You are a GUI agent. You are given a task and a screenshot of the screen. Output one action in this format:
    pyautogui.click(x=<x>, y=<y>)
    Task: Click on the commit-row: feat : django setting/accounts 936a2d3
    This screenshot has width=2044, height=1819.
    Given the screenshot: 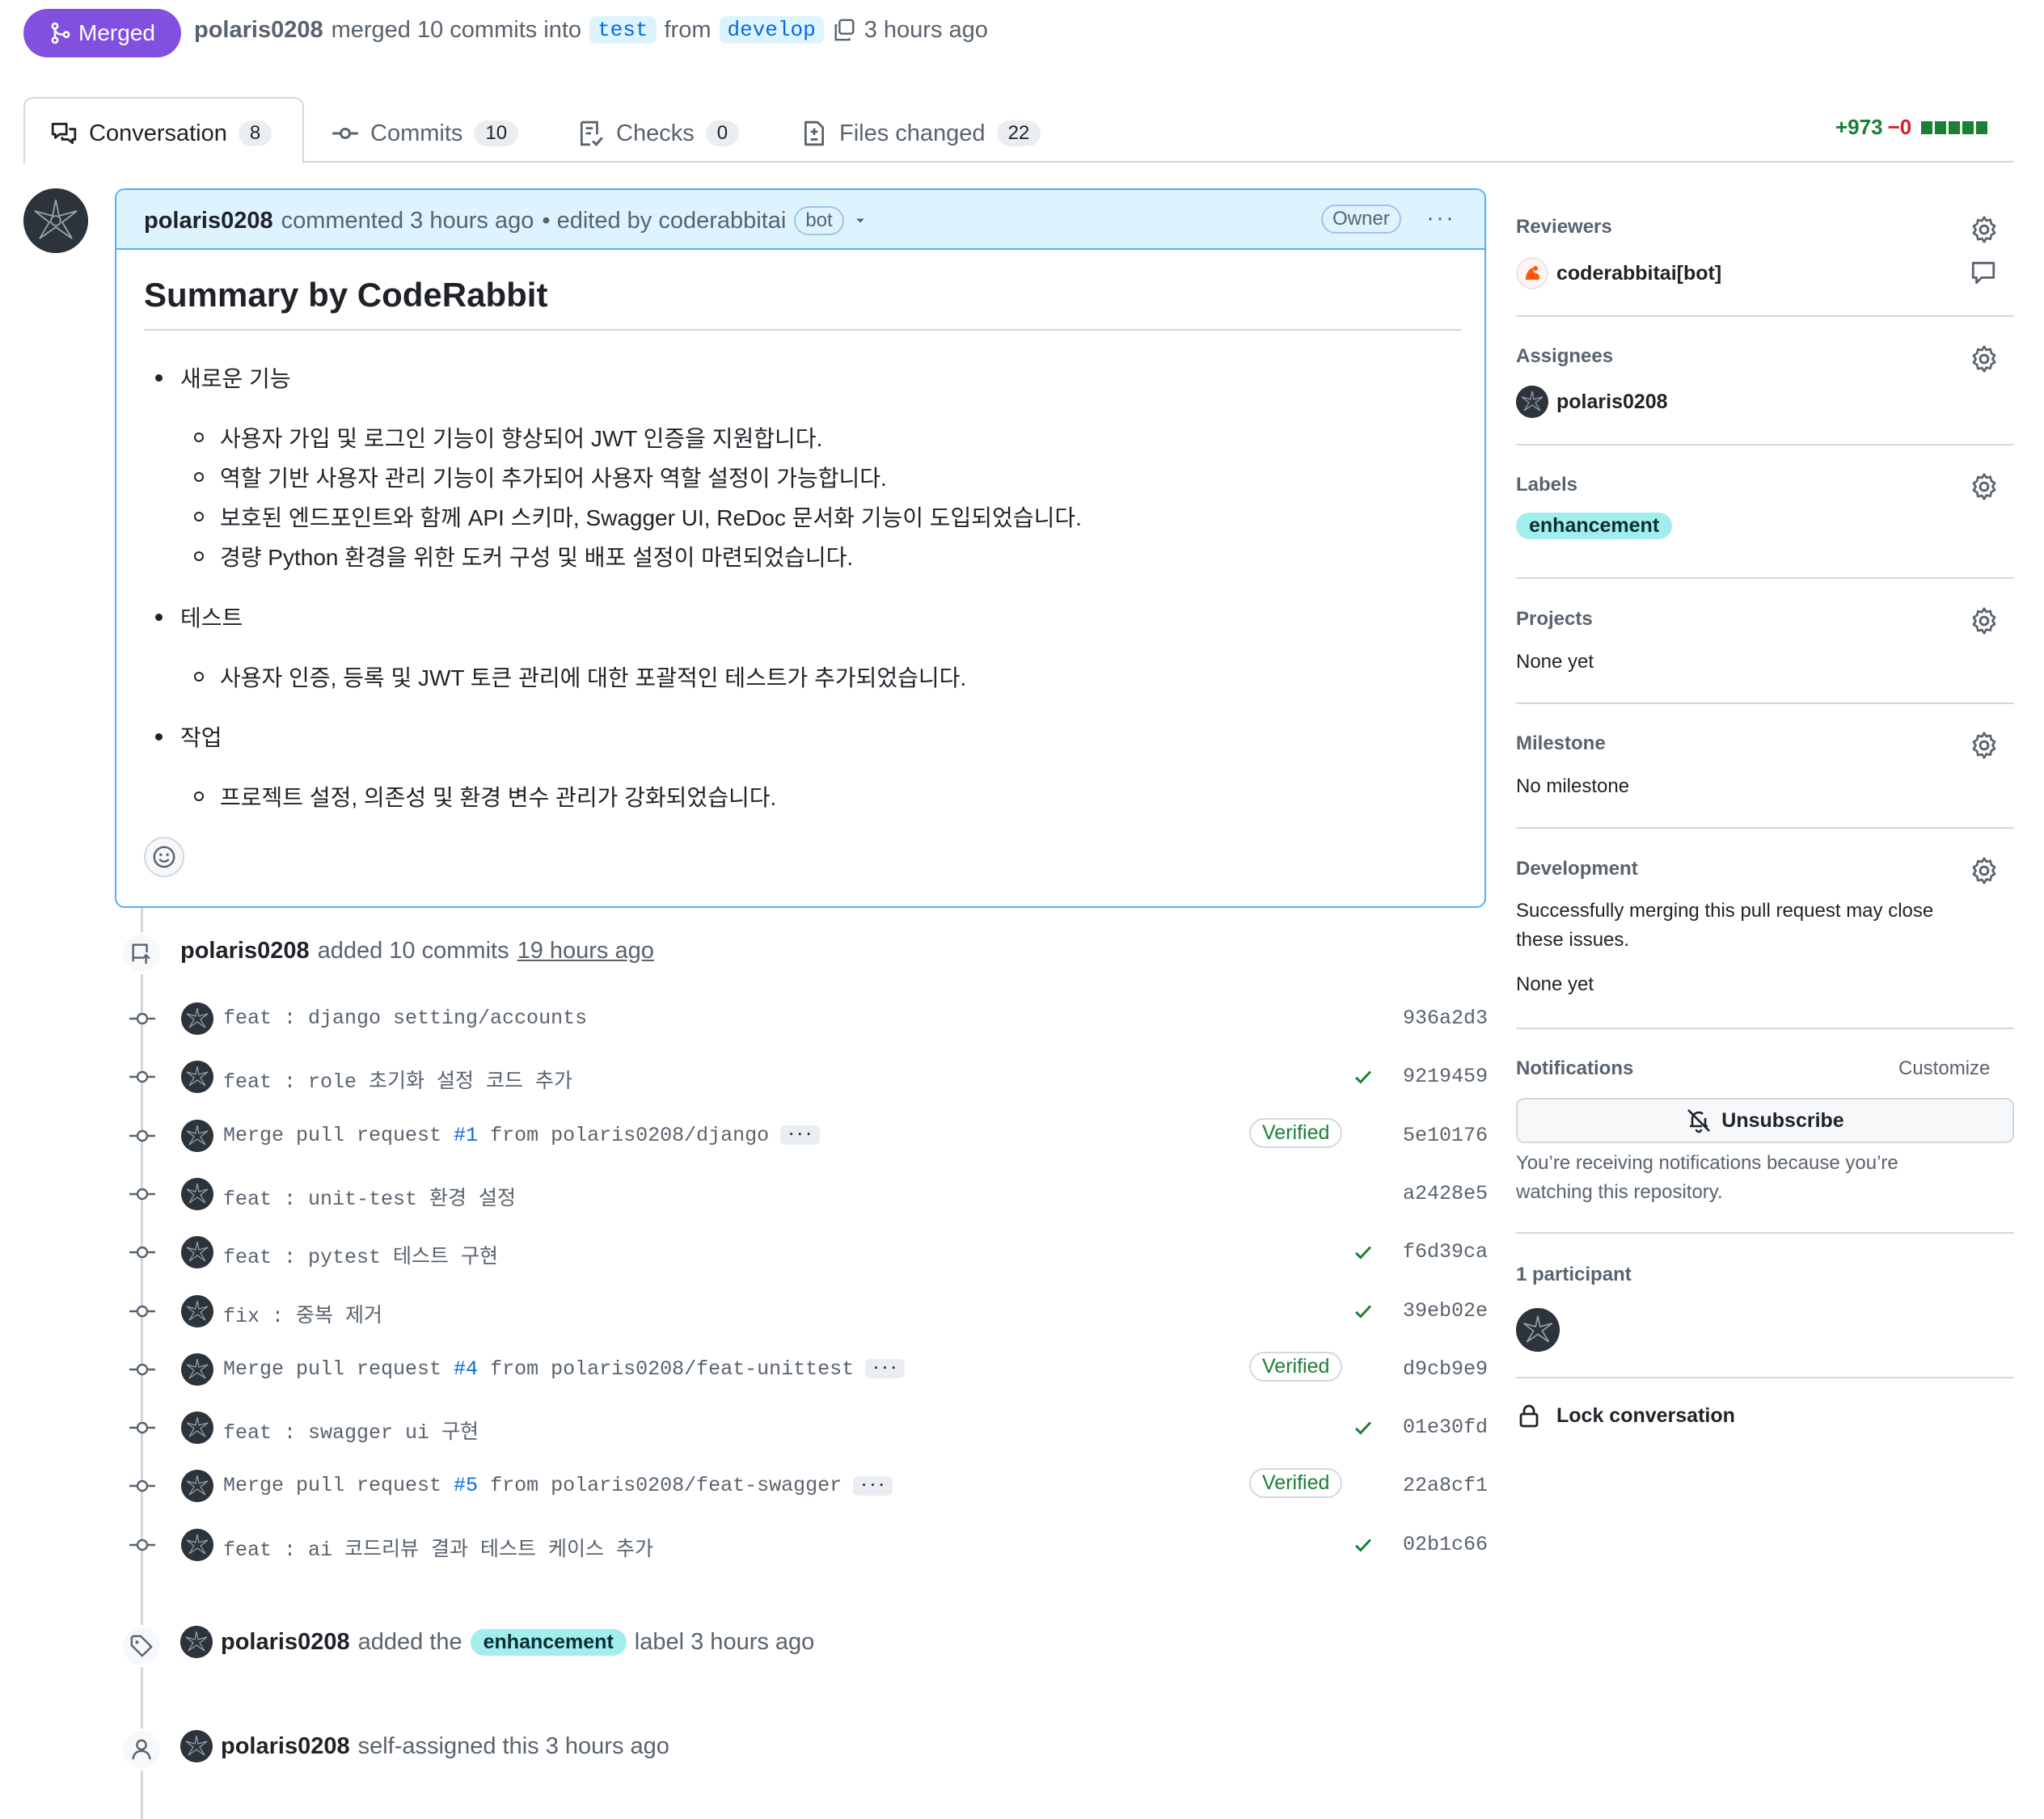 What is the action you would take?
    pyautogui.click(x=808, y=1018)
    